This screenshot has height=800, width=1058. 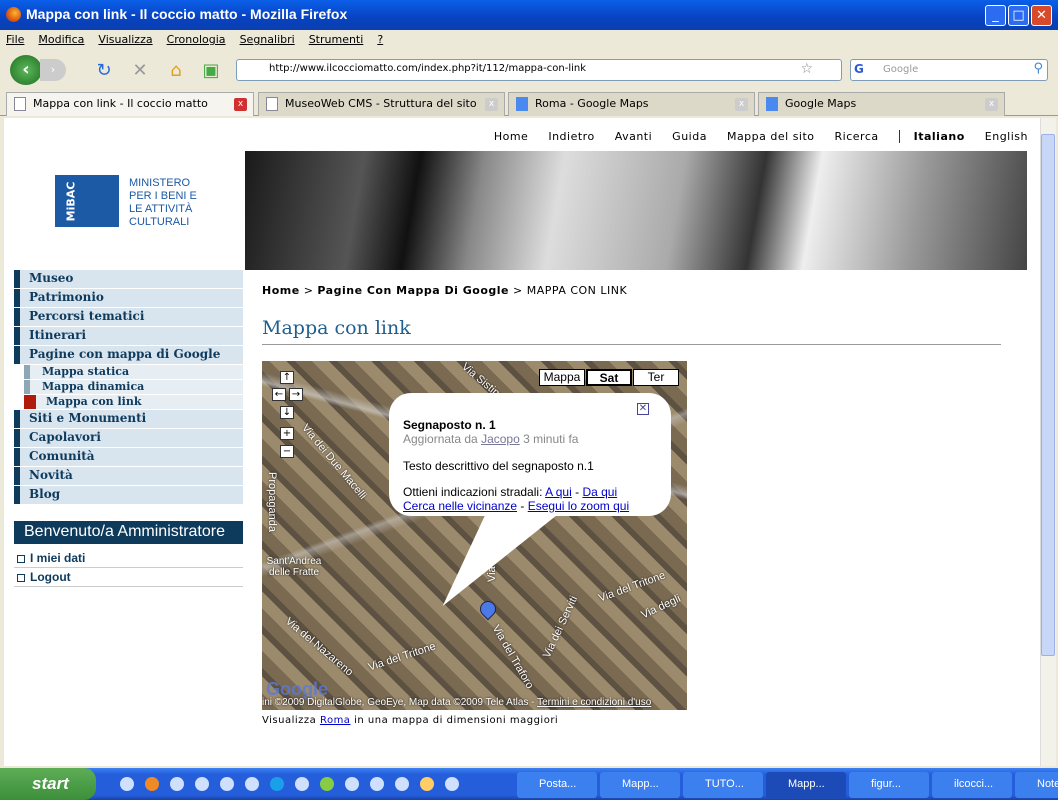 I want to click on menu-help: ?, so click(x=380, y=39).